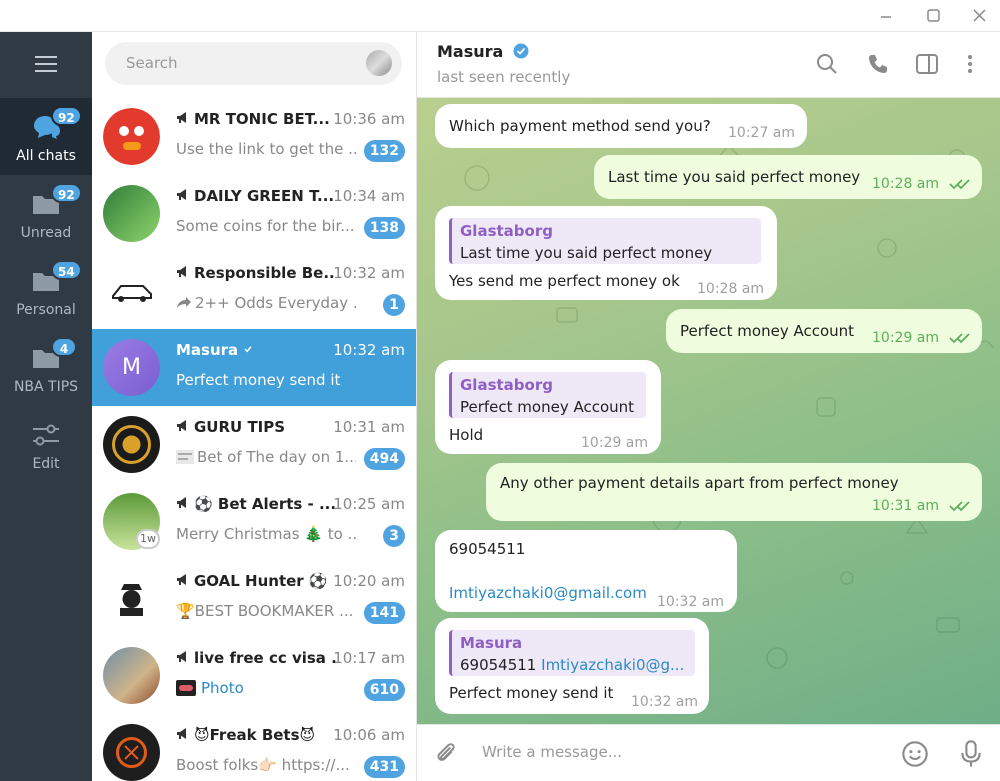 The height and width of the screenshot is (781, 1000). I want to click on folder-label: Edit, so click(46, 464).